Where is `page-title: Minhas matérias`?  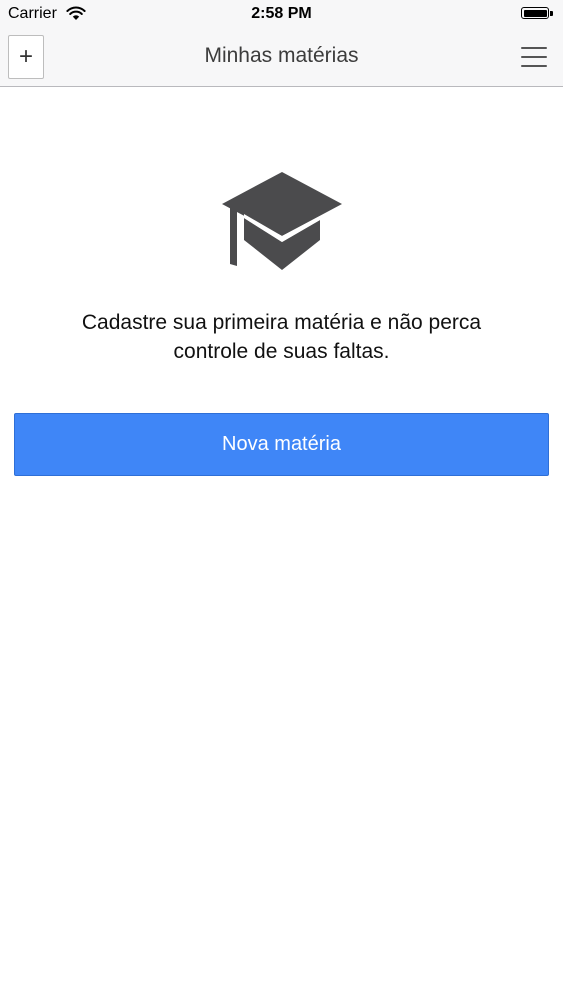 page-title: Minhas matérias is located at coordinates (281, 55).